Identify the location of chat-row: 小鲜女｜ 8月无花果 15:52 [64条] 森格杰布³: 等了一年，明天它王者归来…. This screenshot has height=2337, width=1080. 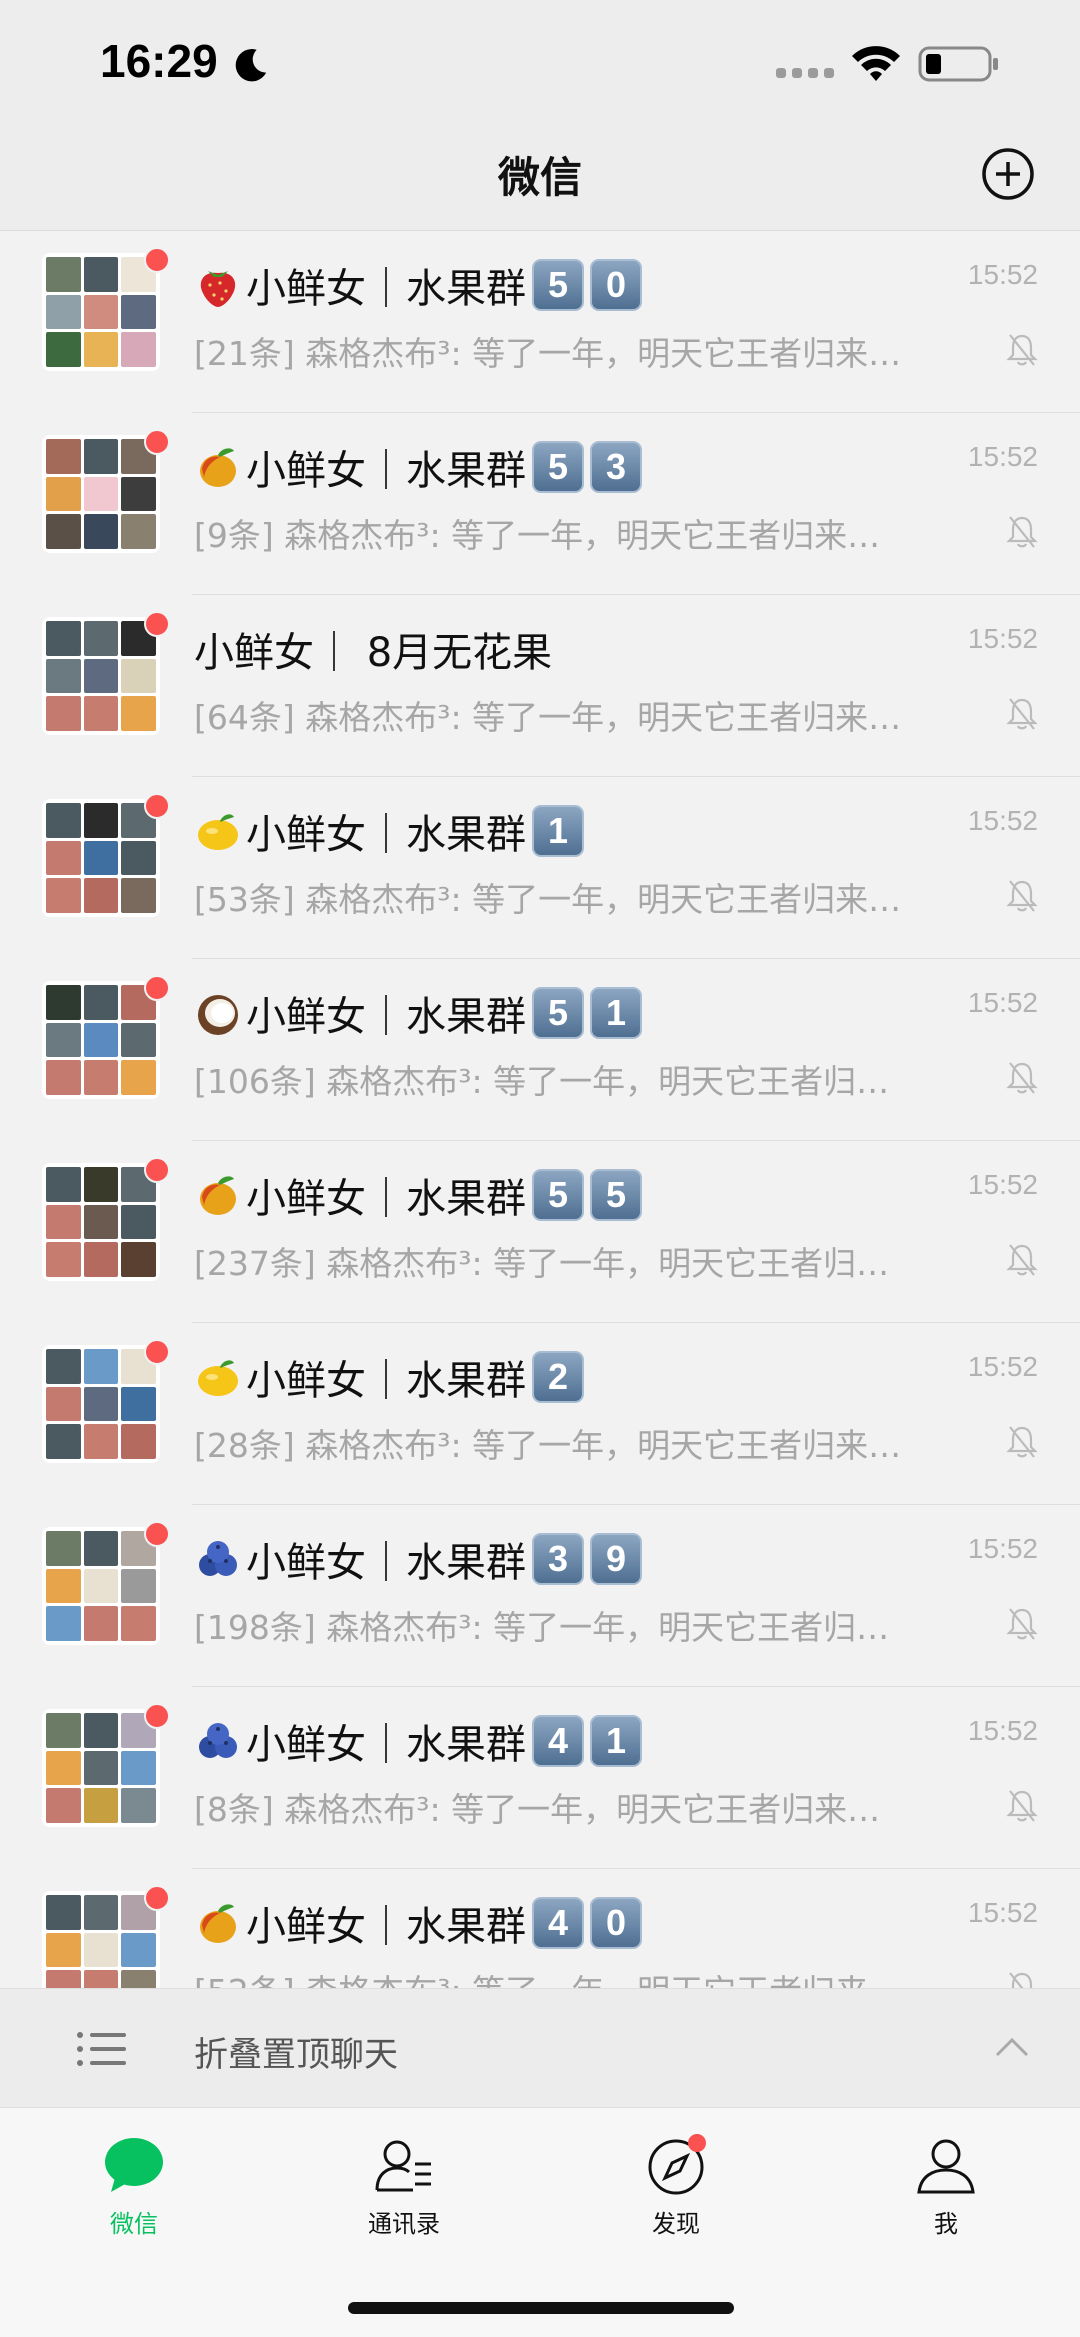
(540, 686).